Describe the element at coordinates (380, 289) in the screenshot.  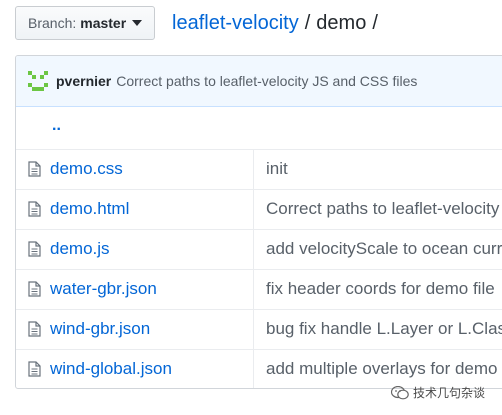
I see `file-commit-message-link: fix header coords for demo file` at that location.